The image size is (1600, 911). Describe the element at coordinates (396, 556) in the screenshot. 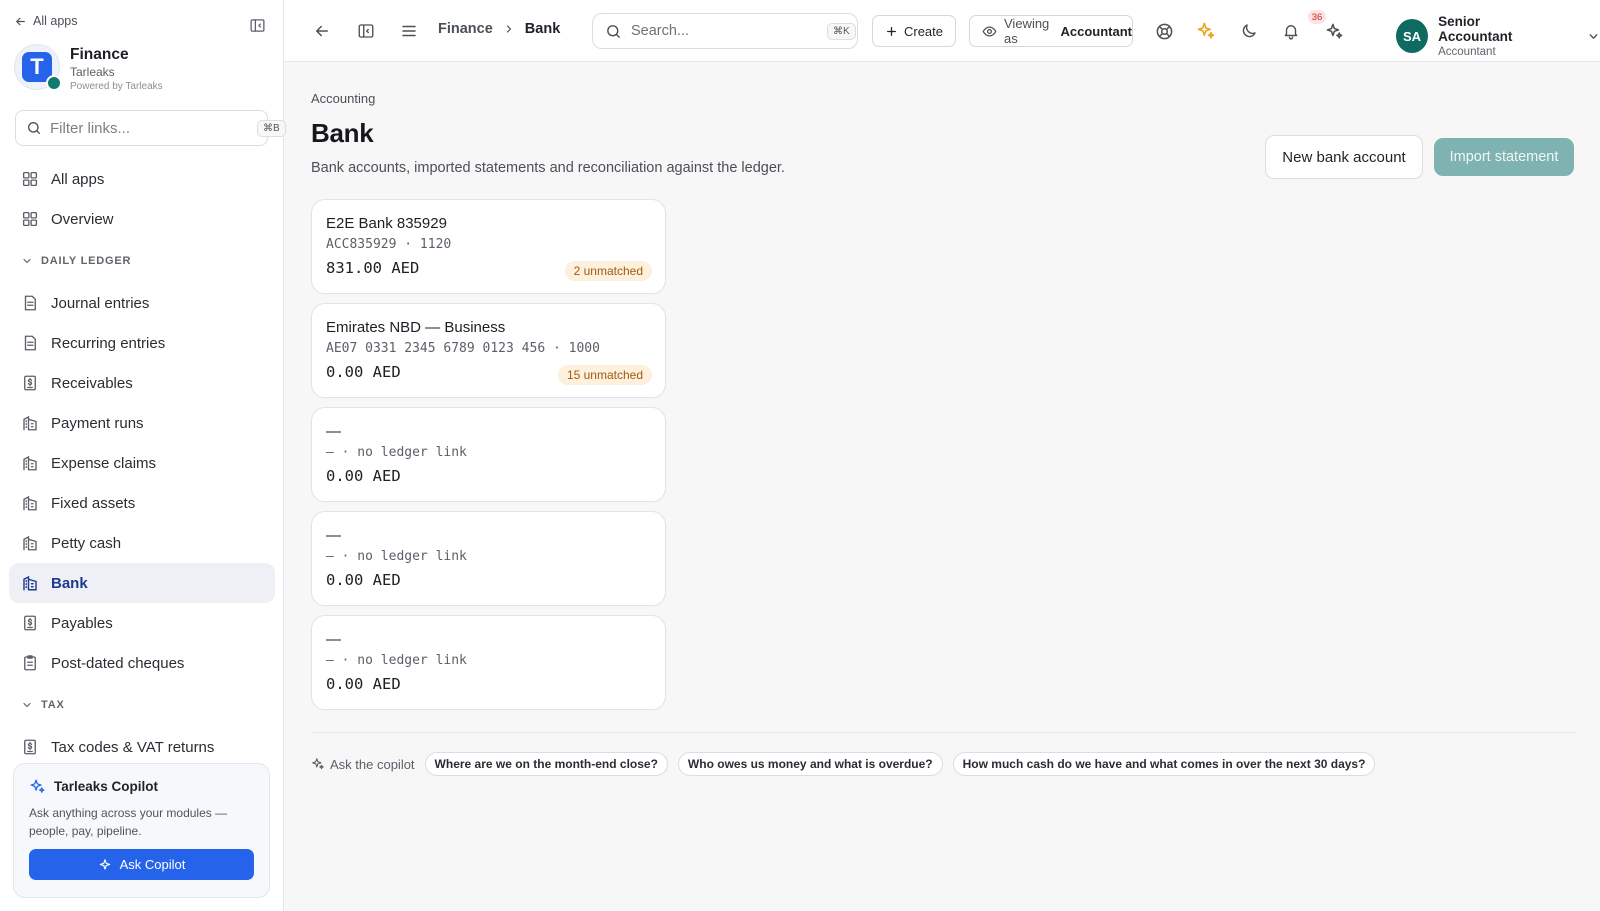

I see `account-meta: — · no ledger link` at that location.